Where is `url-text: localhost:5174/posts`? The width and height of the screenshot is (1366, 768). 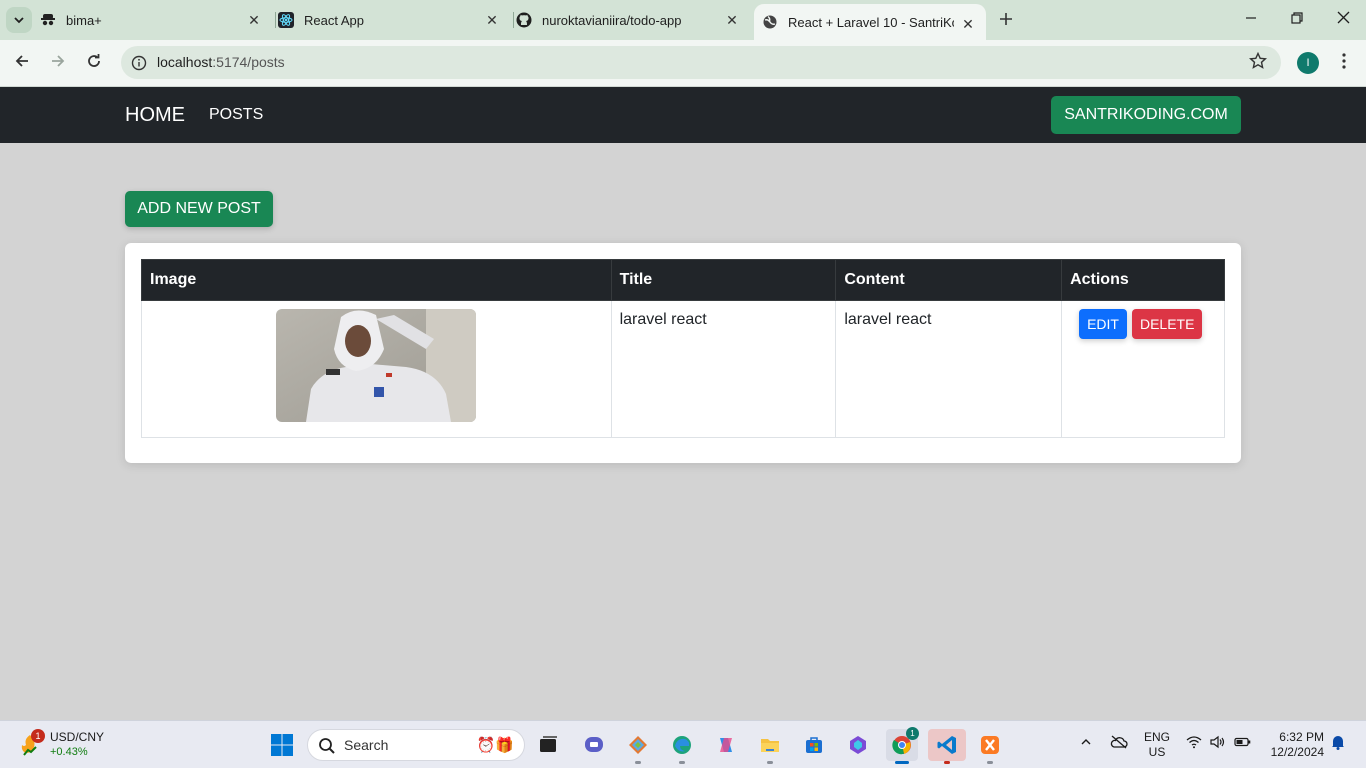
url-text: localhost:5174/posts is located at coordinates (221, 62).